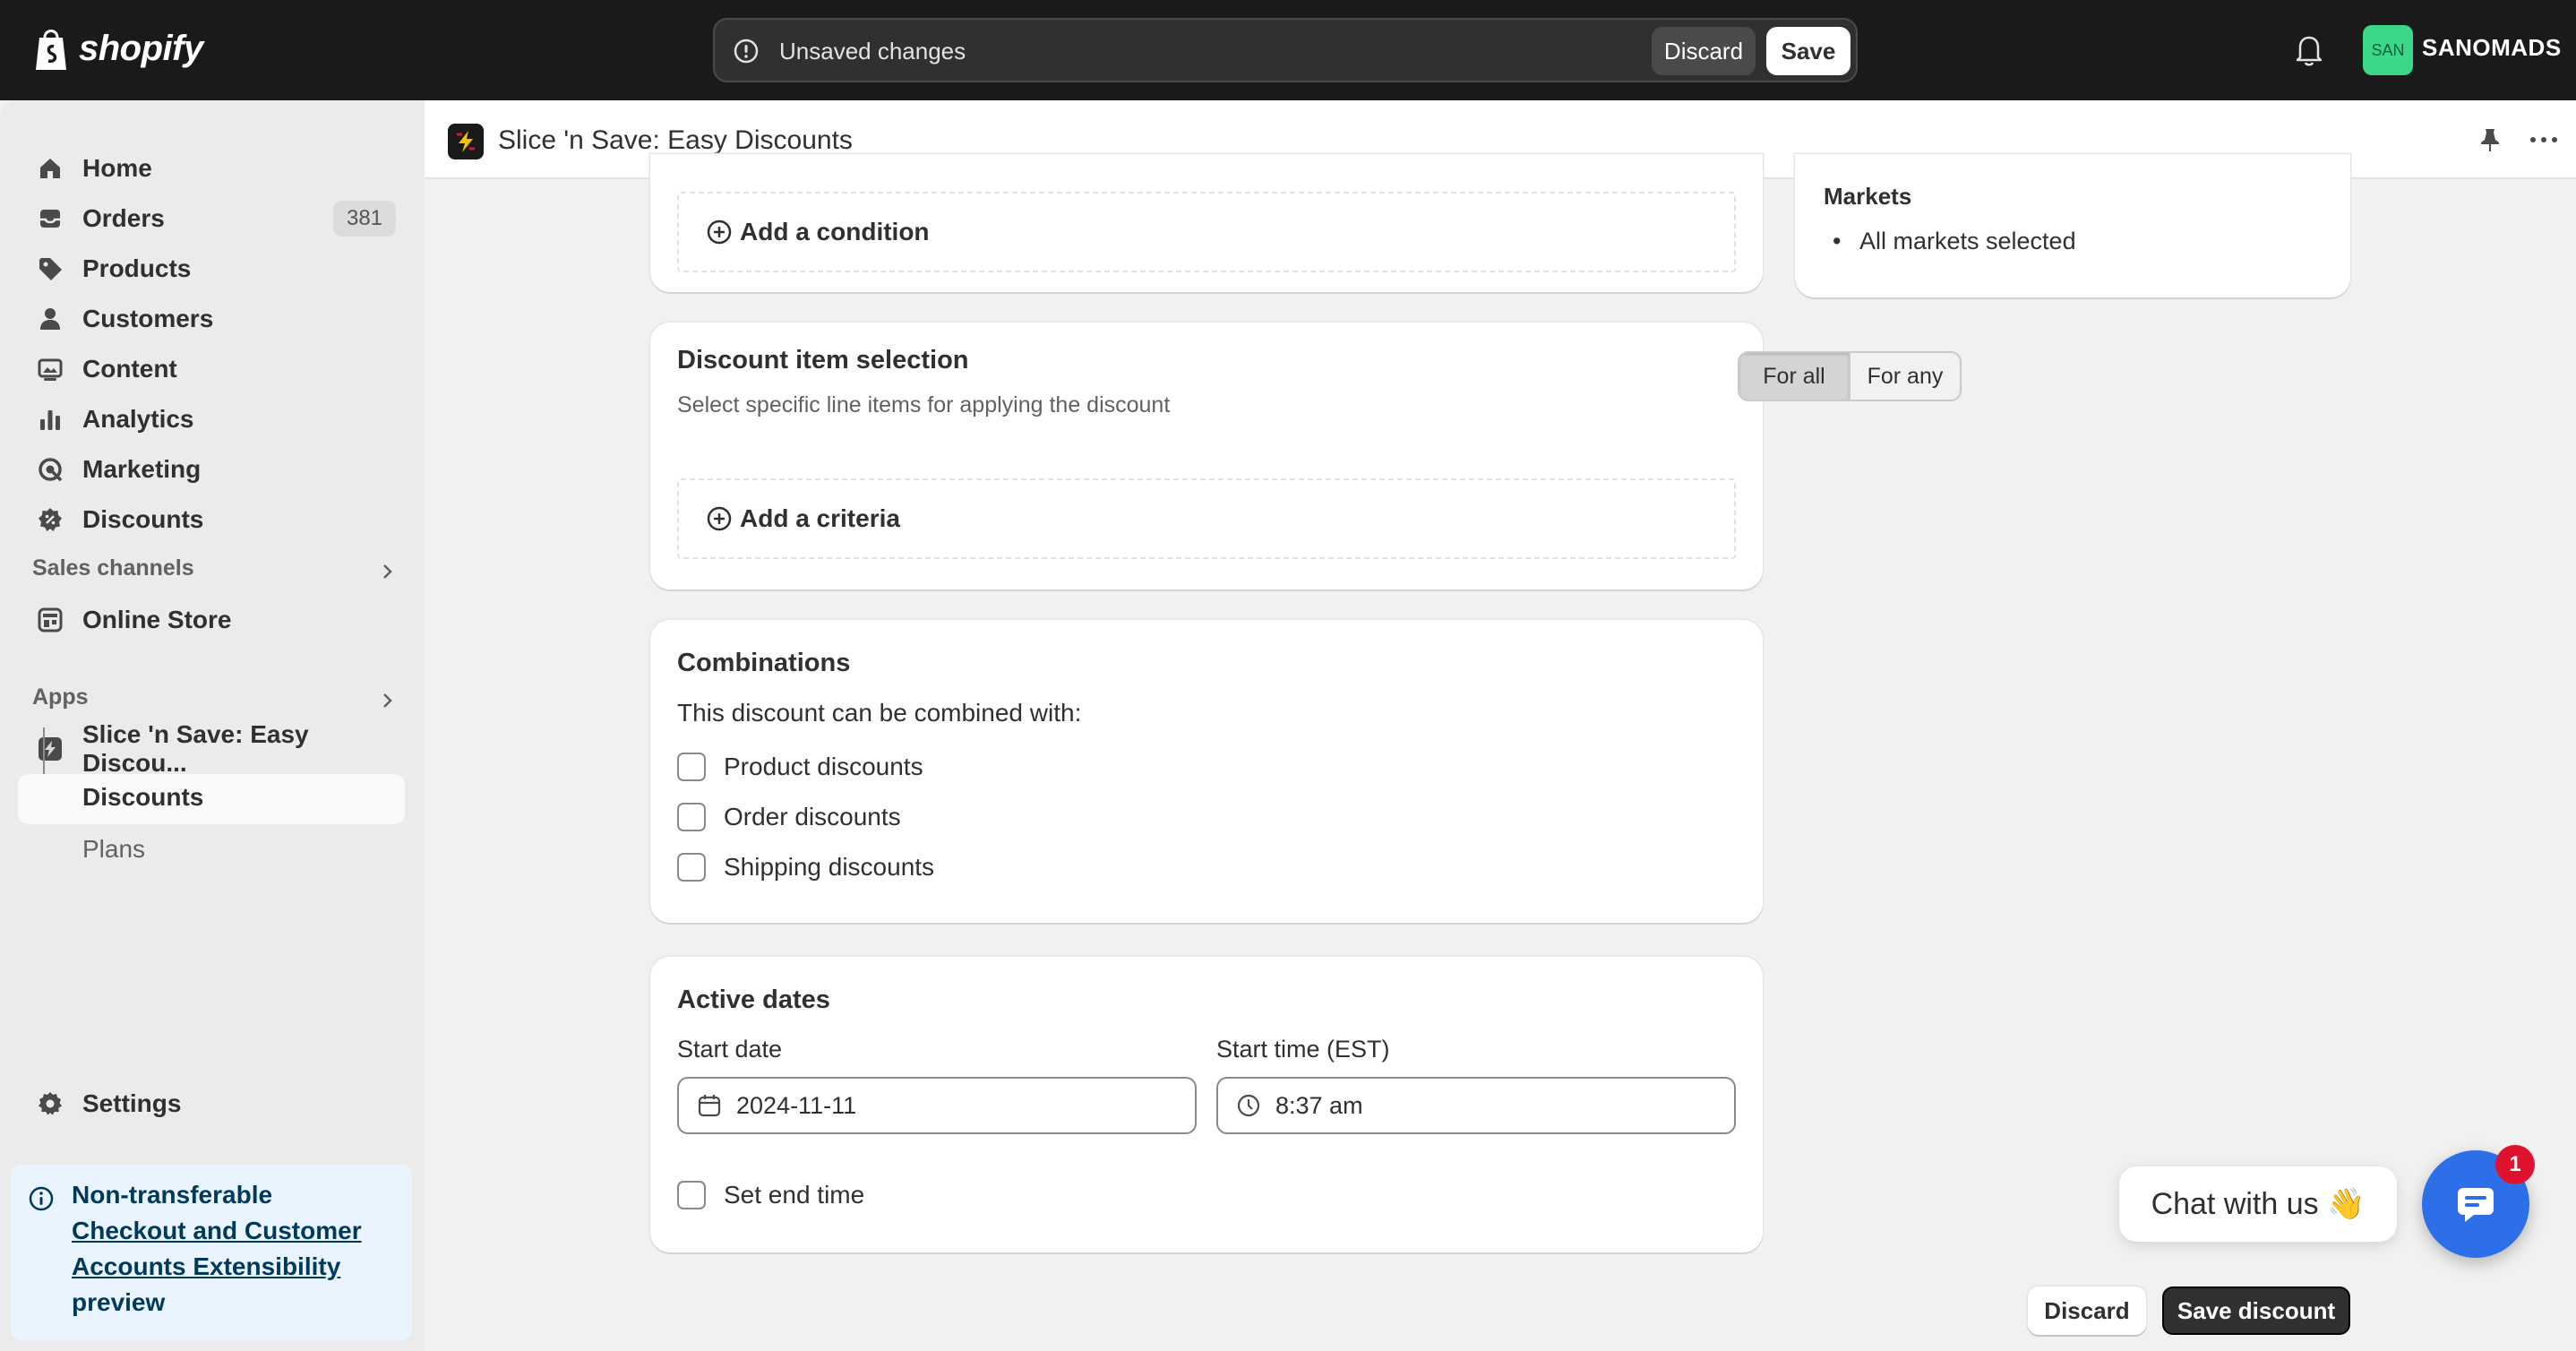  What do you see at coordinates (937, 1105) in the screenshot?
I see `start-date-field: 2024-11-11` at bounding box center [937, 1105].